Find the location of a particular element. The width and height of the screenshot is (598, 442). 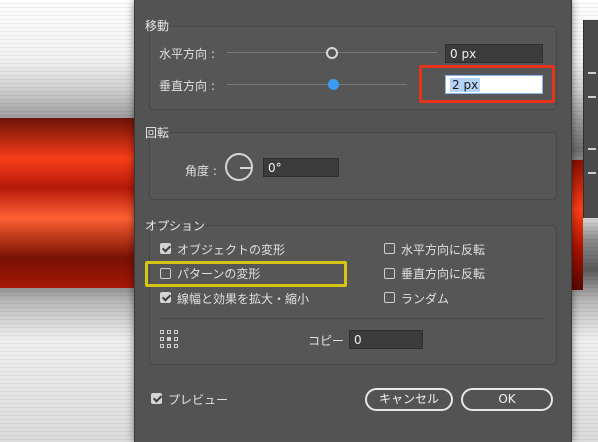

options-group-title: オプション is located at coordinates (175, 226).